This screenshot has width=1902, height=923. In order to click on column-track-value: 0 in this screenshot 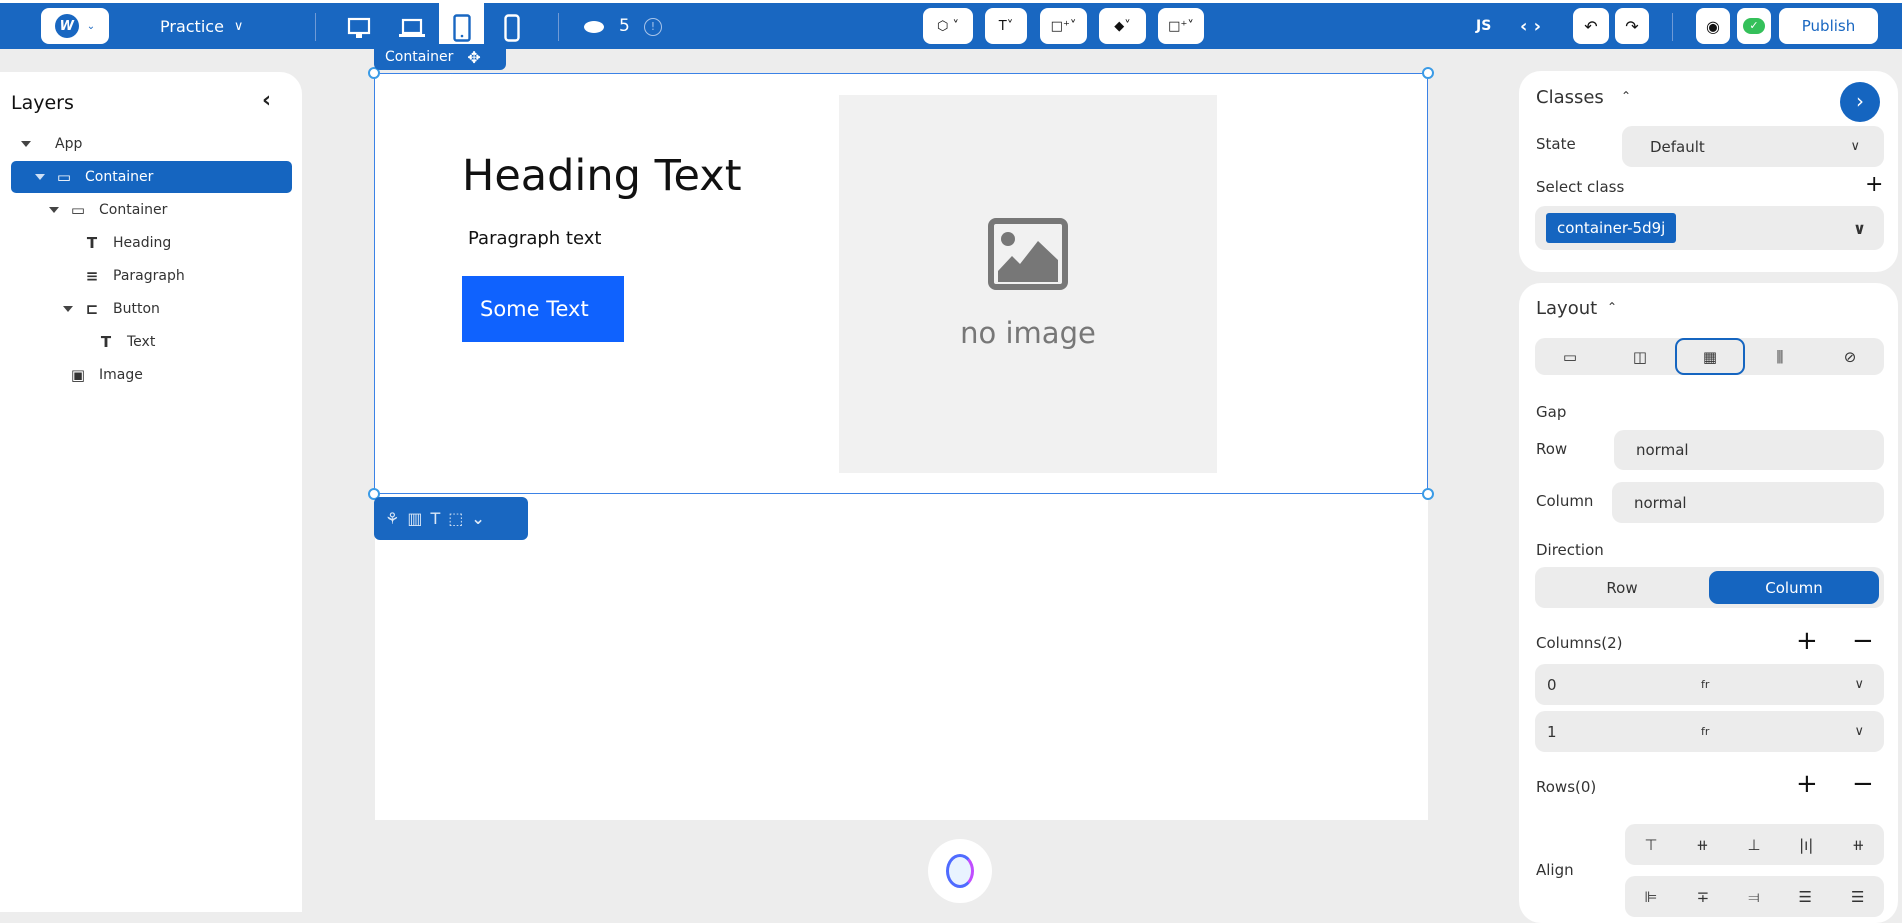, I will do `click(1552, 684)`.